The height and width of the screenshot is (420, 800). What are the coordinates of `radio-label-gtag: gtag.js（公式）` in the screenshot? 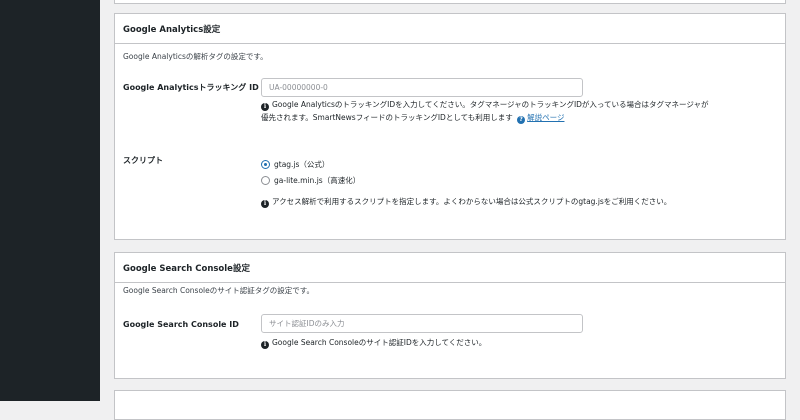 It's located at (302, 164).